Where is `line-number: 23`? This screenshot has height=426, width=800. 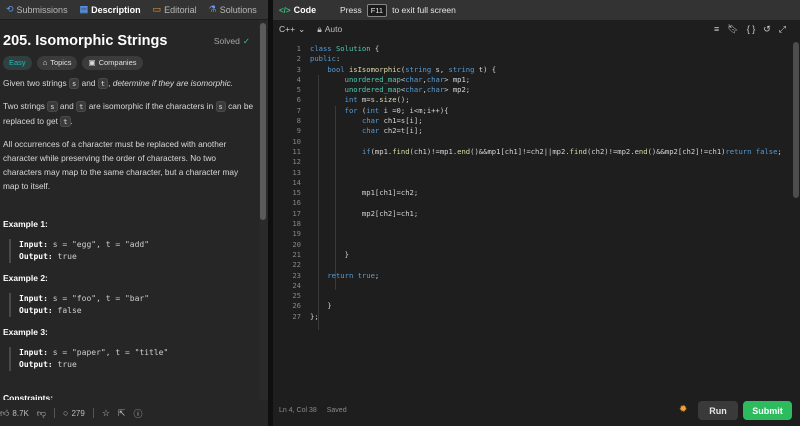 line-number: 23 is located at coordinates (296, 275).